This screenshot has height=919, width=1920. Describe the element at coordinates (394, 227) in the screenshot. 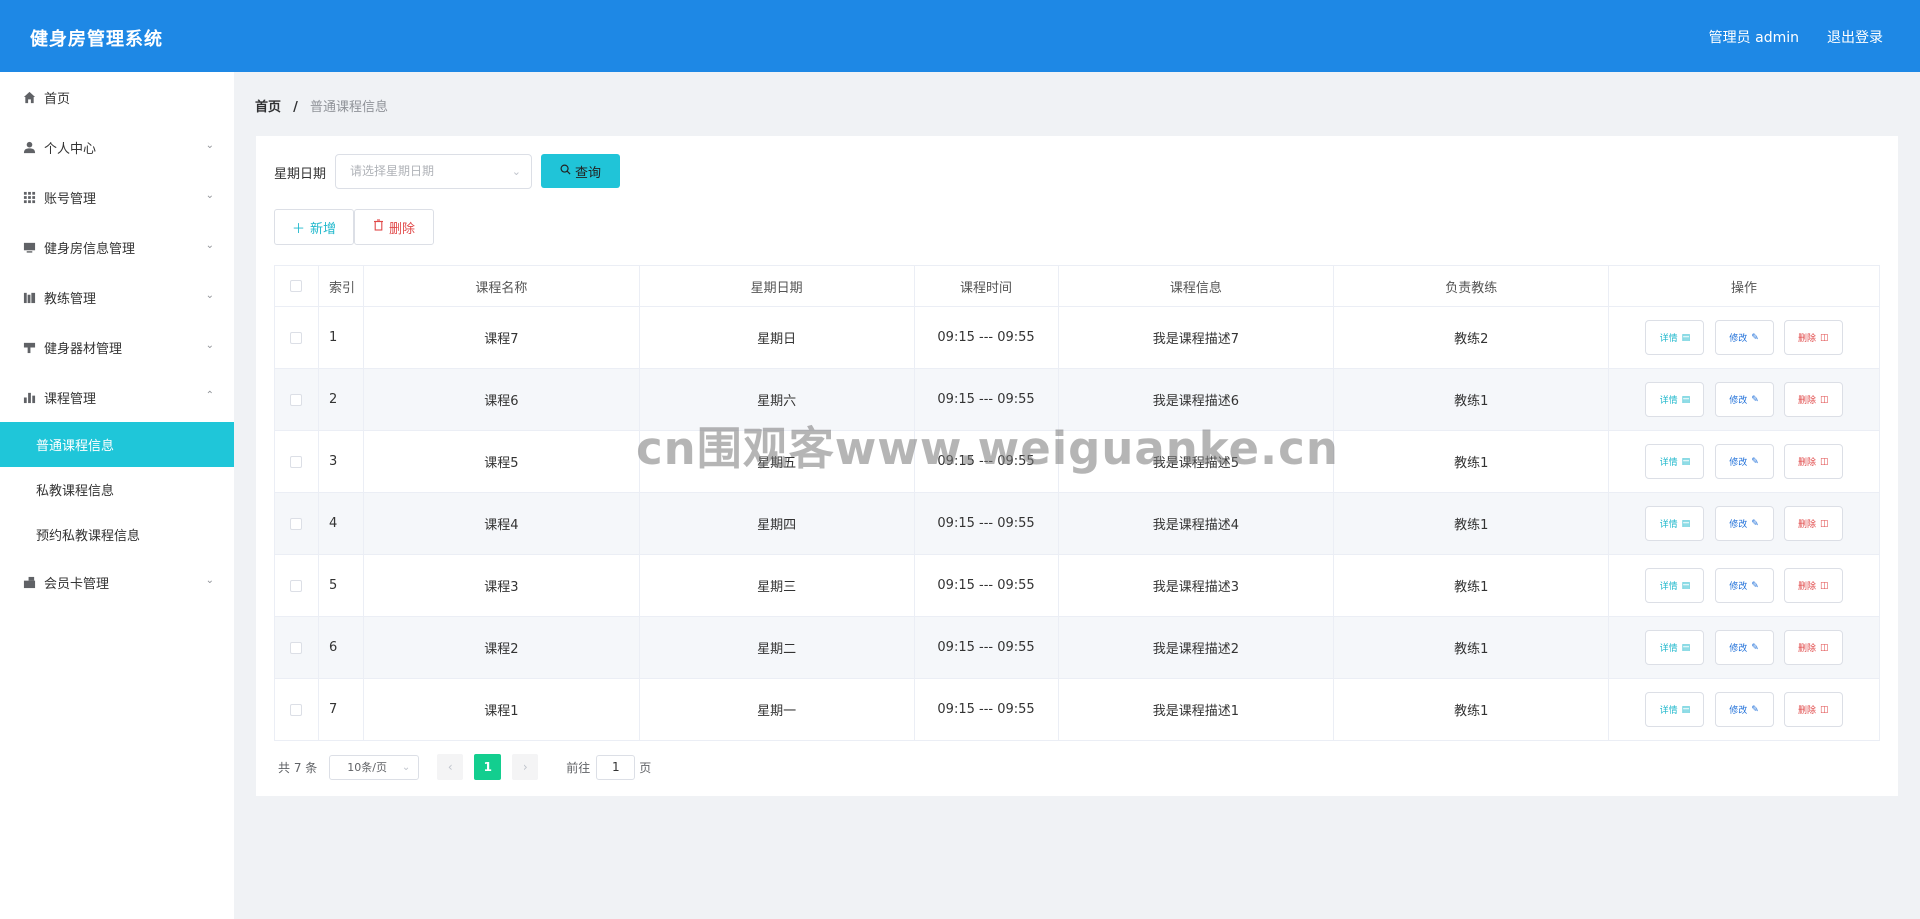

I see `batch-delete-button: 删除` at that location.